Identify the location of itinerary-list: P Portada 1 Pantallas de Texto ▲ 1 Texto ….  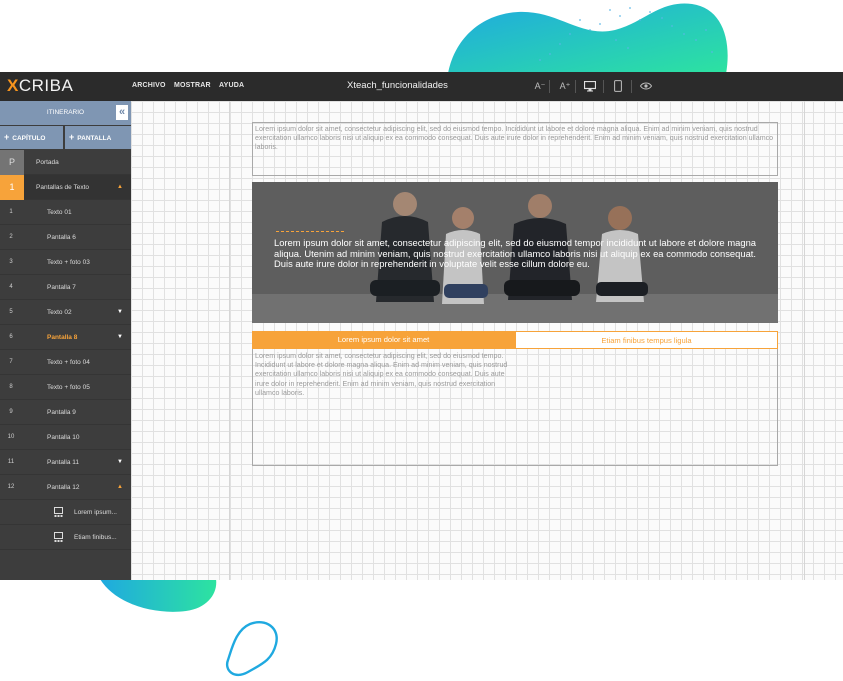
(65, 350).